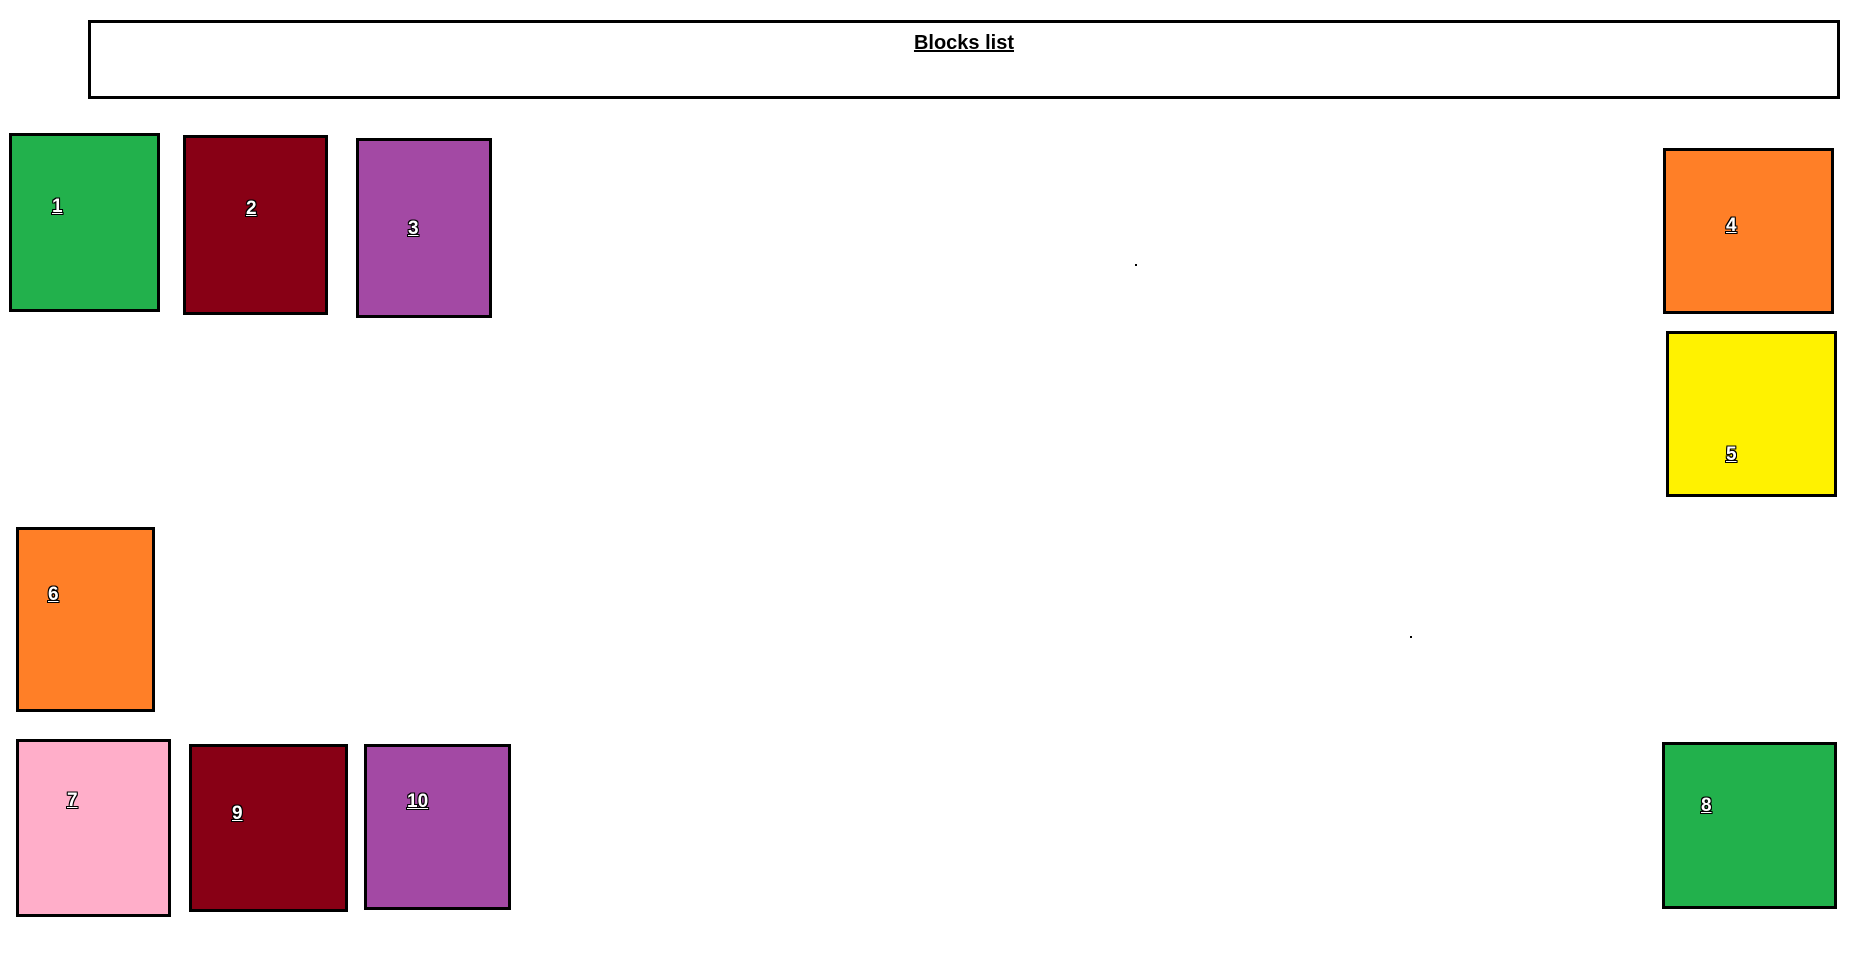  I want to click on block-5: 5, so click(1751, 414).